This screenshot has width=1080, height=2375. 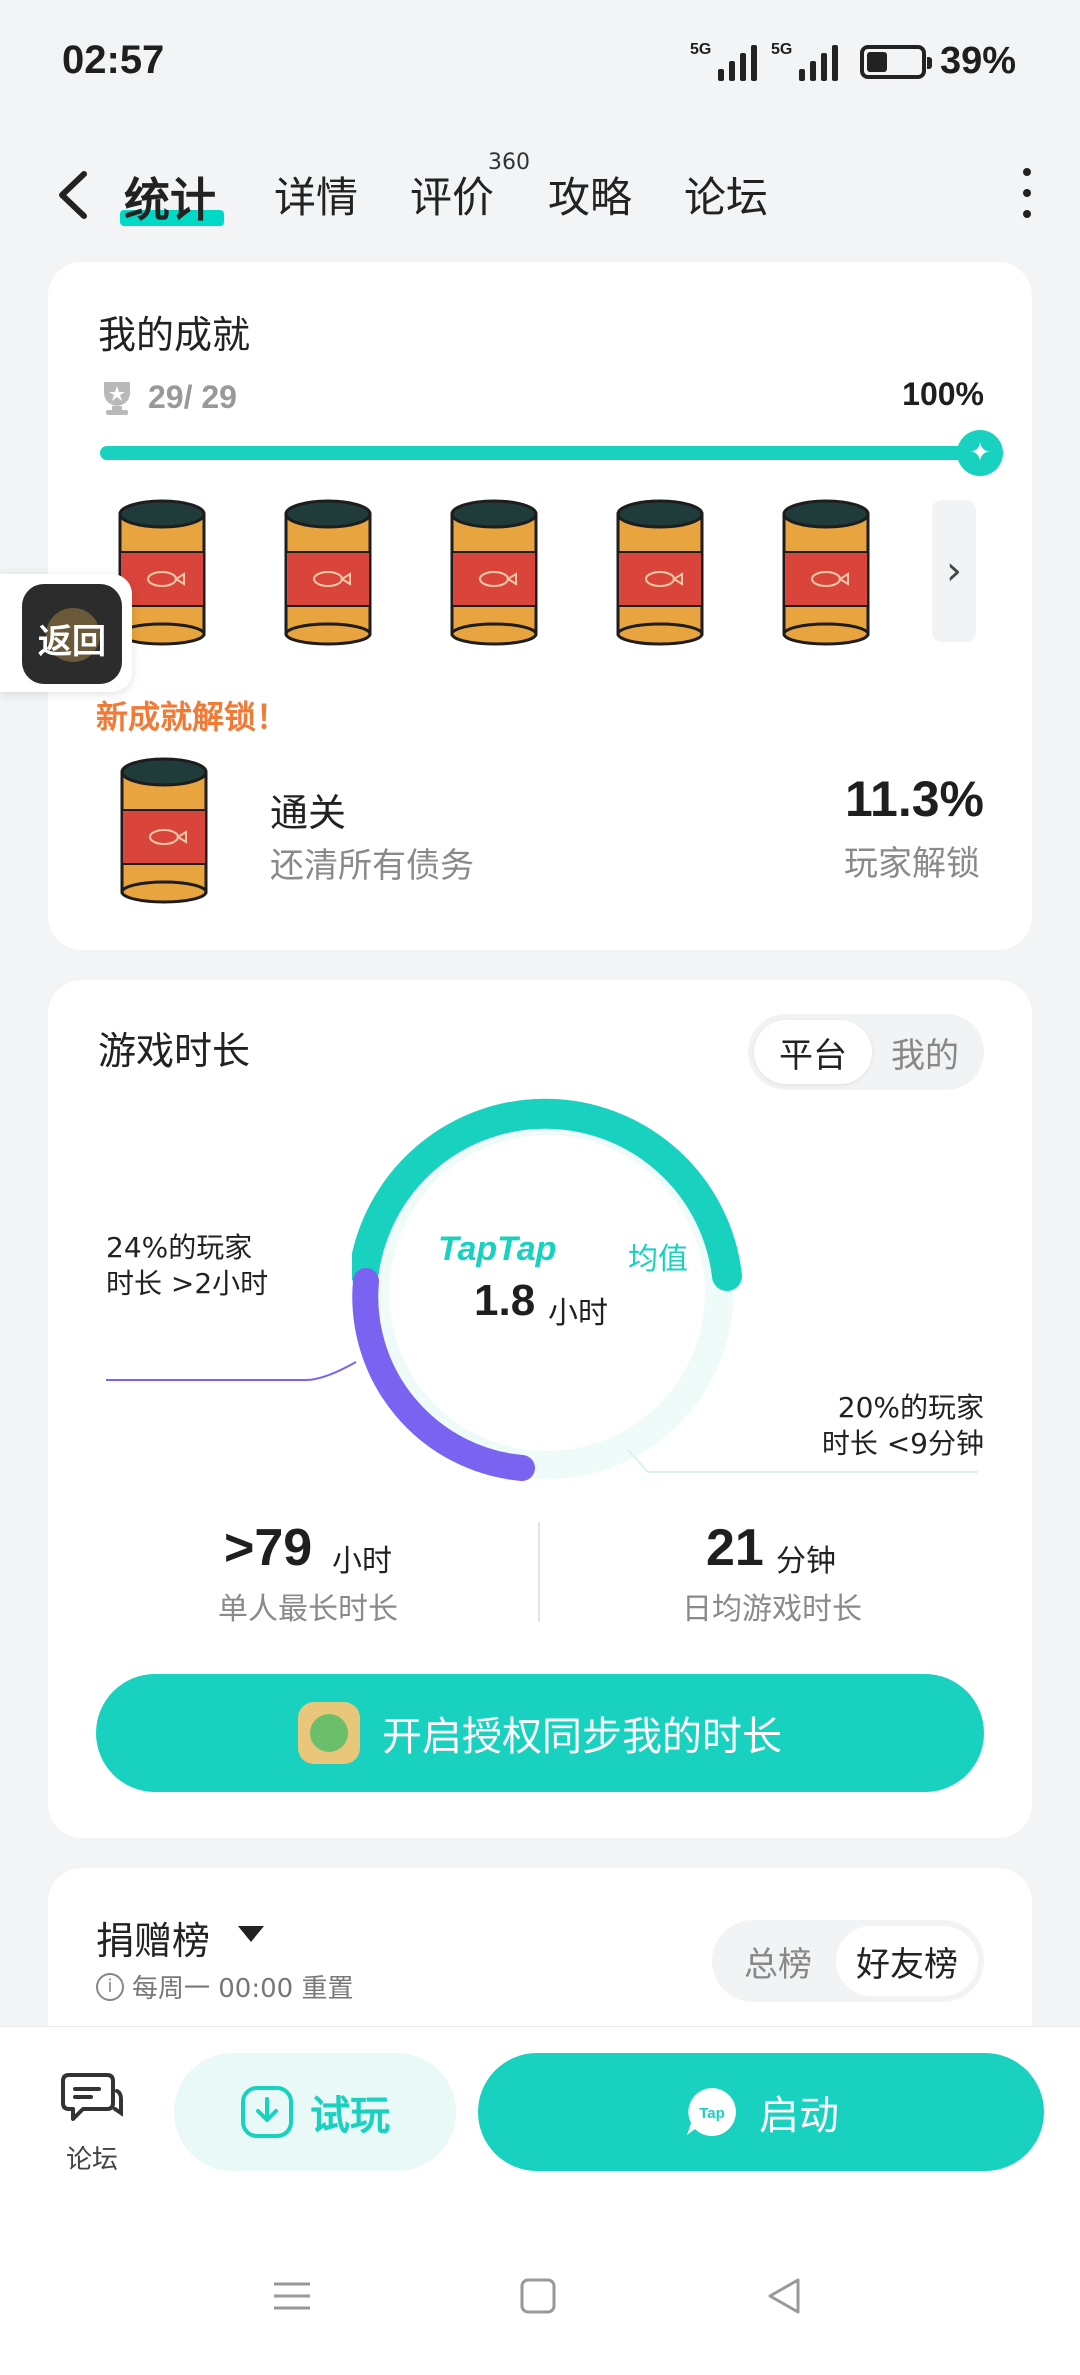 I want to click on achievements-progress-bar, so click(x=540, y=453).